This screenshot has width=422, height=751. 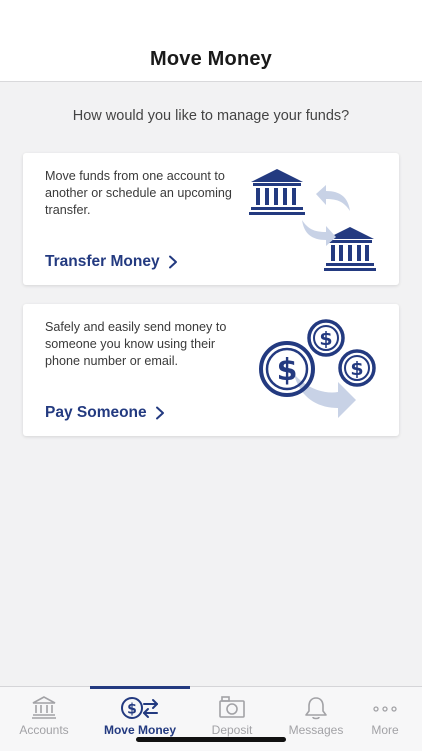 I want to click on tab-move-money-label: Move Money, so click(x=139, y=730).